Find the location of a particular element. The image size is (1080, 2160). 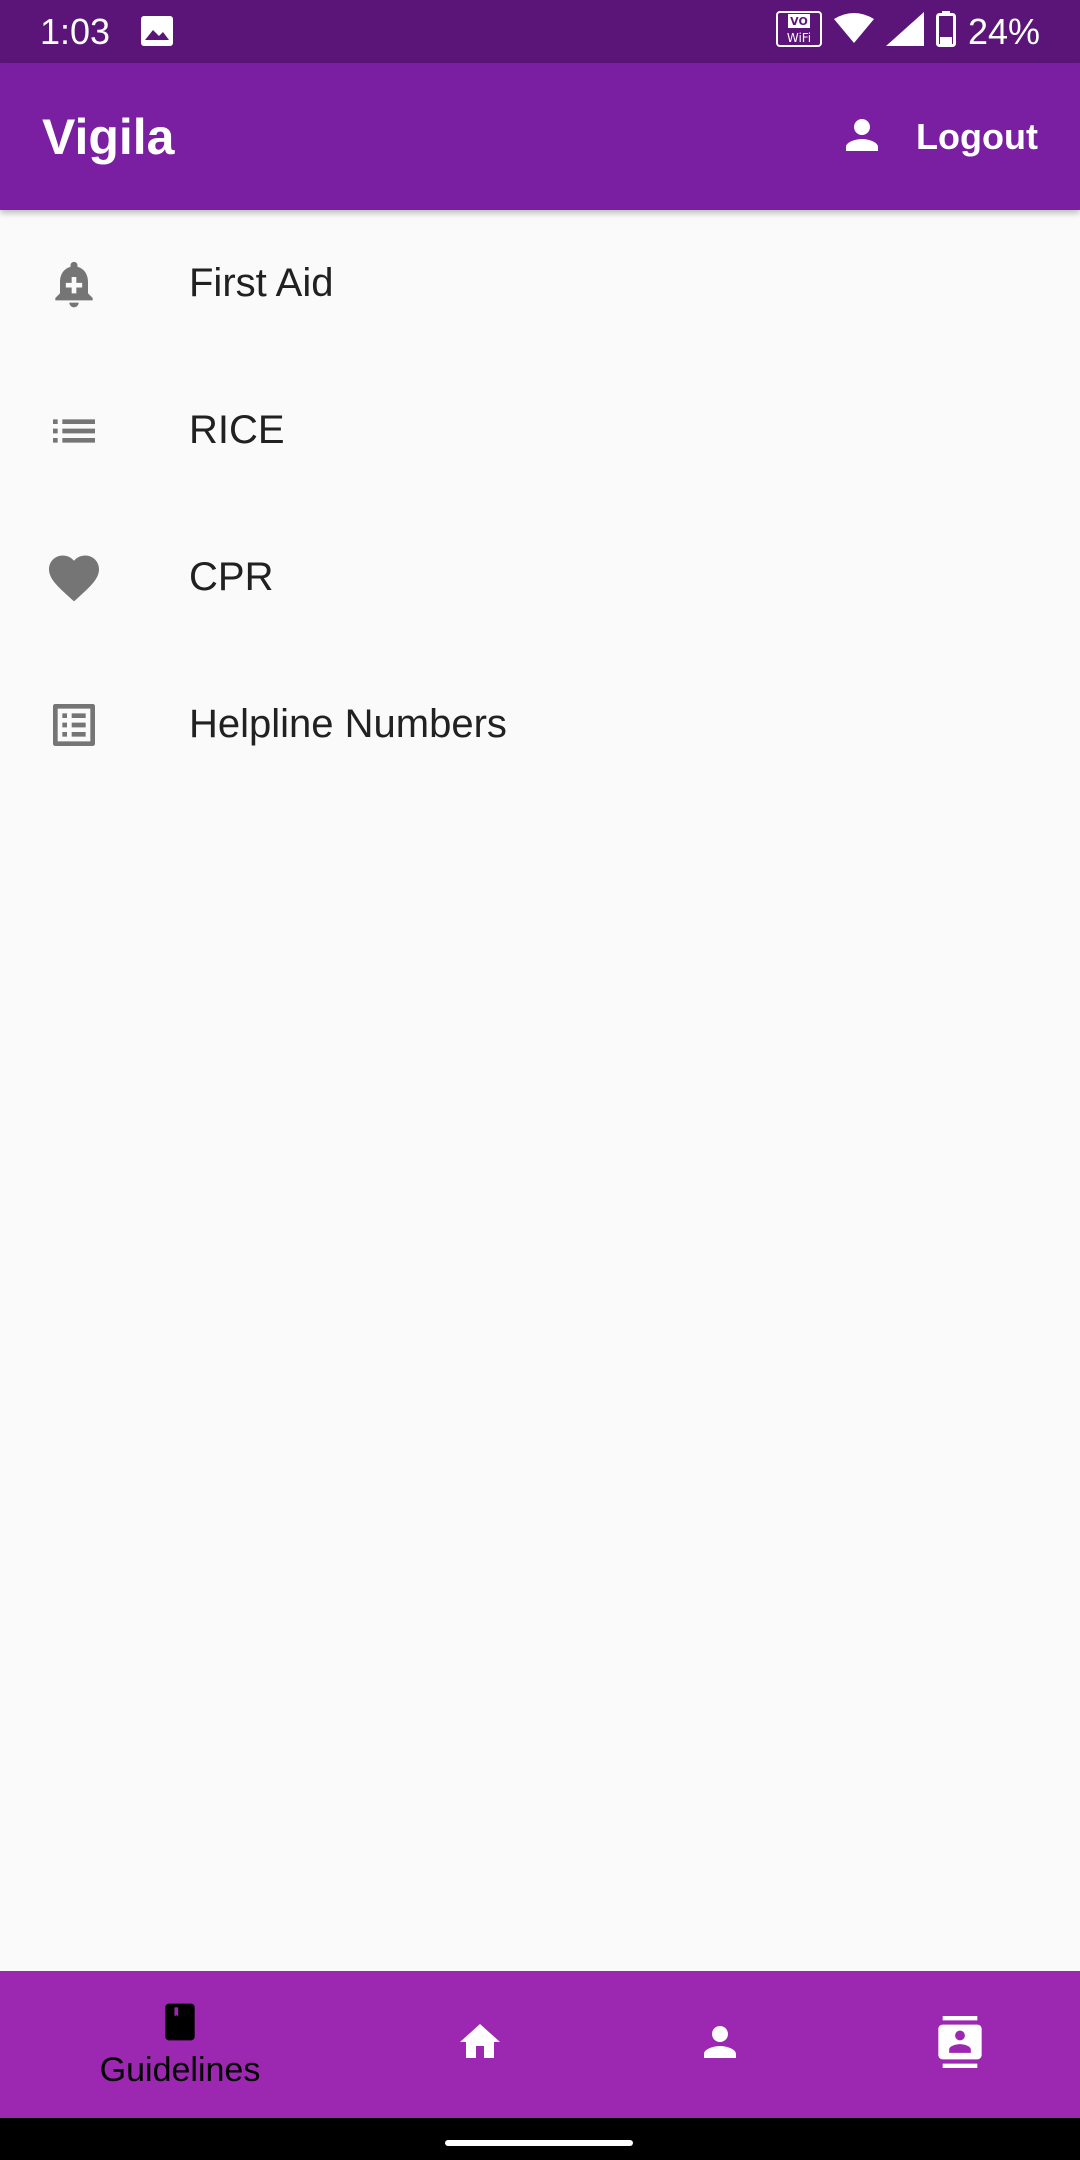

battery-icon is located at coordinates (945, 31).